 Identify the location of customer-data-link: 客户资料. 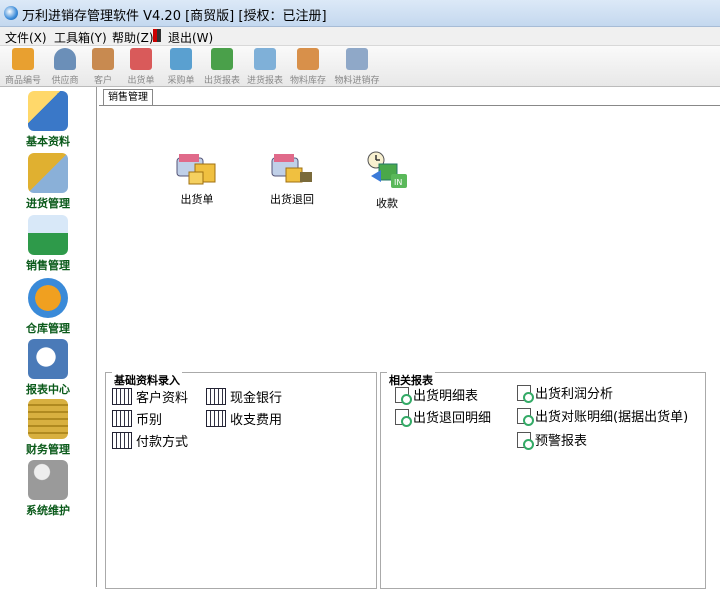
(150, 396).